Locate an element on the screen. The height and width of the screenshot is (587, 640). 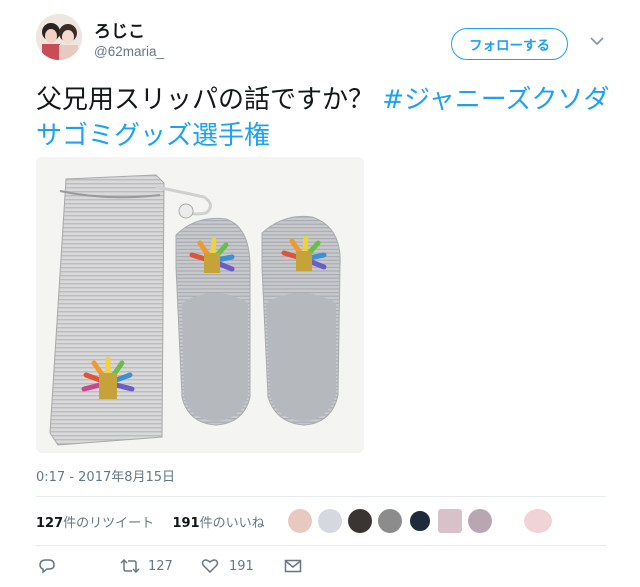
retweet-button: 127 is located at coordinates (146, 566).